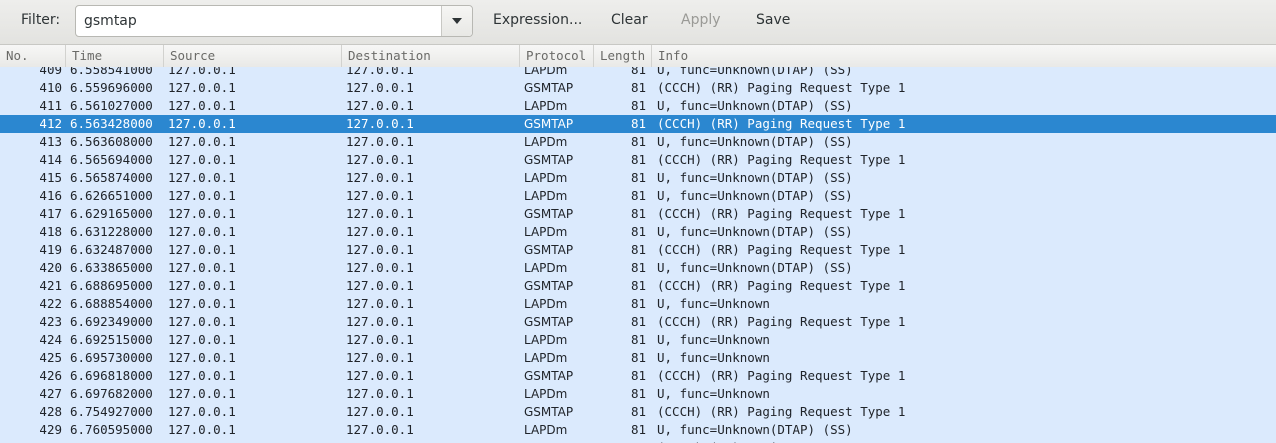  What do you see at coordinates (115, 56) in the screenshot?
I see `column-header-time: Time` at bounding box center [115, 56].